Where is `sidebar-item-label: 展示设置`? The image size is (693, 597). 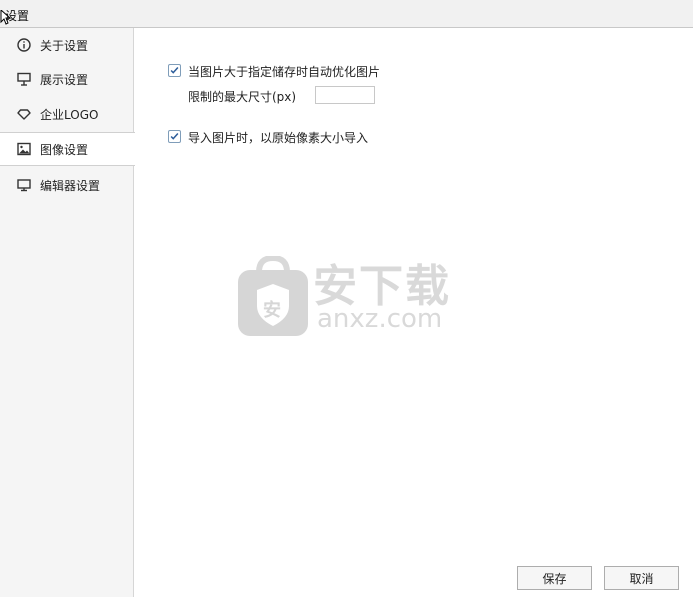
sidebar-item-label: 展示设置 is located at coordinates (64, 79).